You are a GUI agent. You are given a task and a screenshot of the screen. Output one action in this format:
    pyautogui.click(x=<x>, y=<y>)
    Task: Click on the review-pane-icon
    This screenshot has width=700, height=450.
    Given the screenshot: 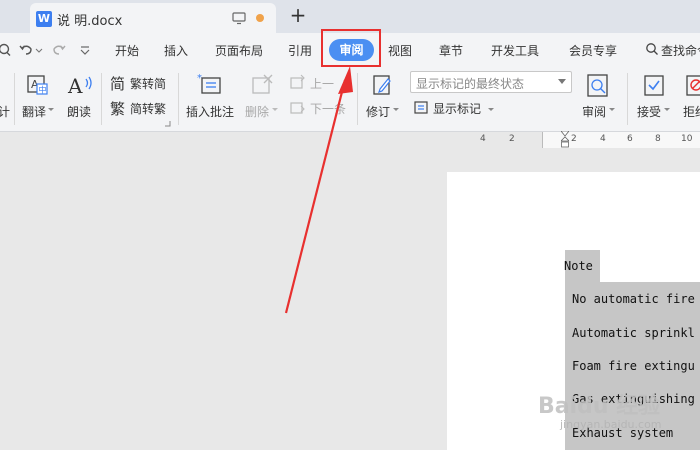 What is the action you would take?
    pyautogui.click(x=597, y=85)
    